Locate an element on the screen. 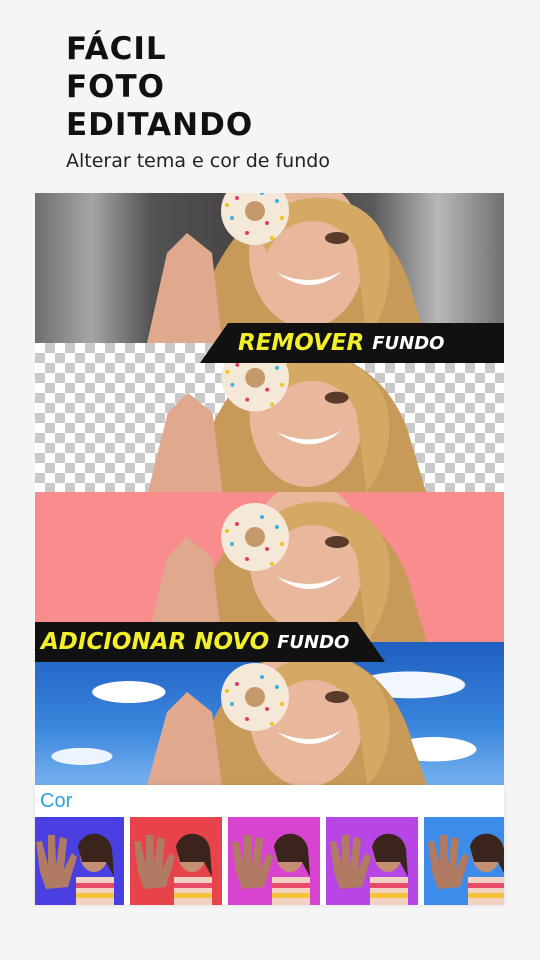 The image size is (540, 960). headline-line-3: EDITANDO is located at coordinates (160, 125).